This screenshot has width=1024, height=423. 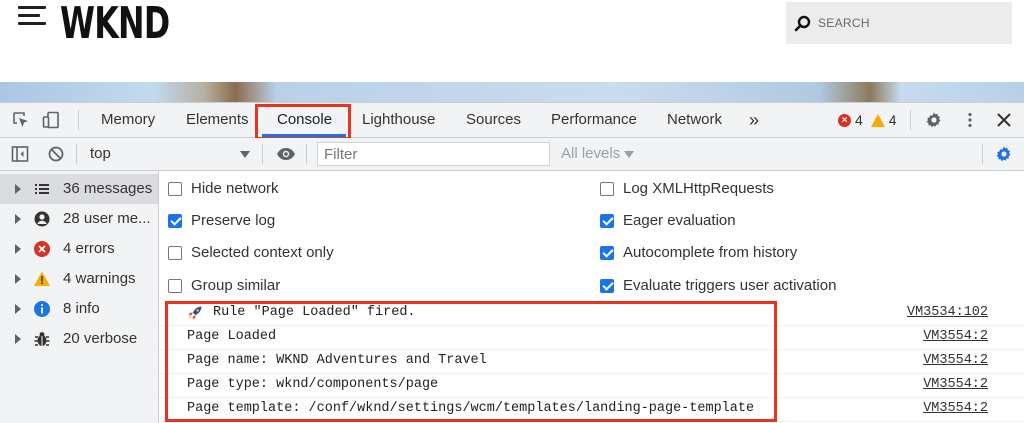 I want to click on sidebar-item-errors: 4 errors, so click(x=79, y=249).